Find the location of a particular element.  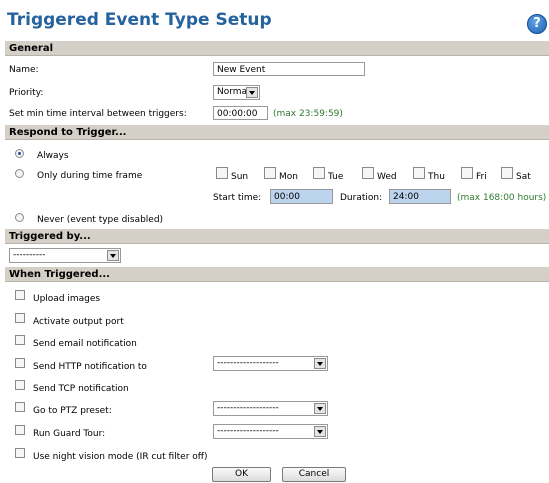

duration-label: Duration: is located at coordinates (361, 198).